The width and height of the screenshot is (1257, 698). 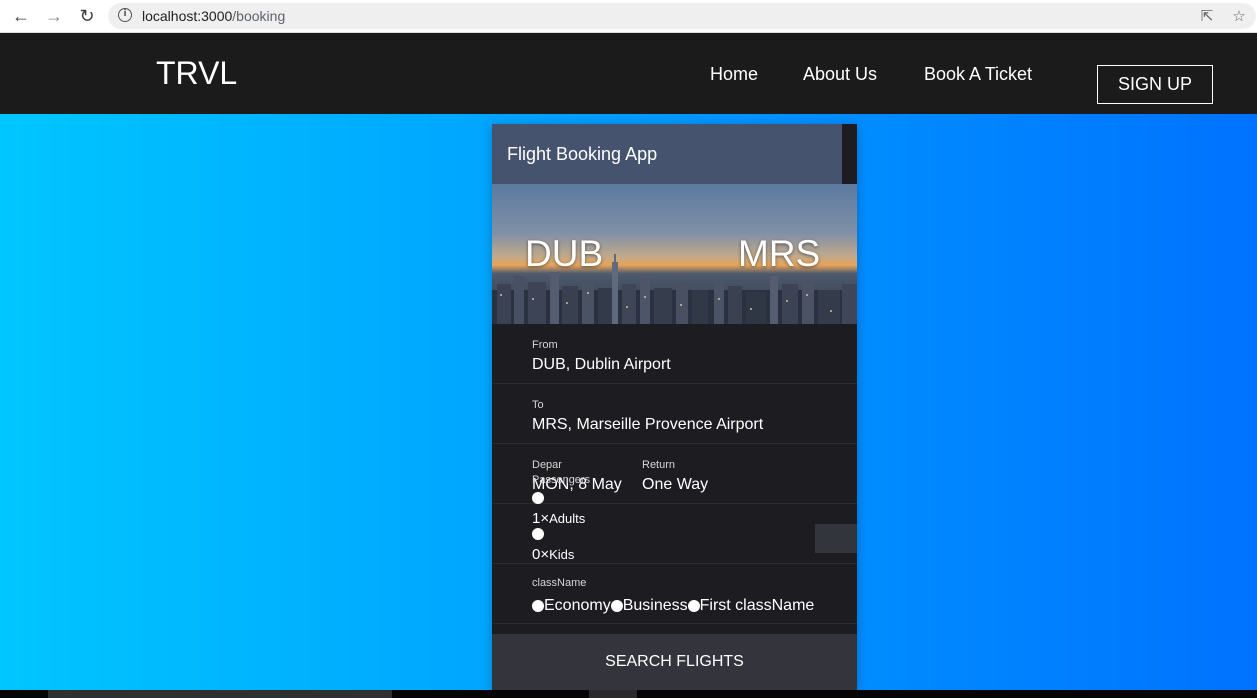 What do you see at coordinates (545, 345) in the screenshot?
I see `from-label: From` at bounding box center [545, 345].